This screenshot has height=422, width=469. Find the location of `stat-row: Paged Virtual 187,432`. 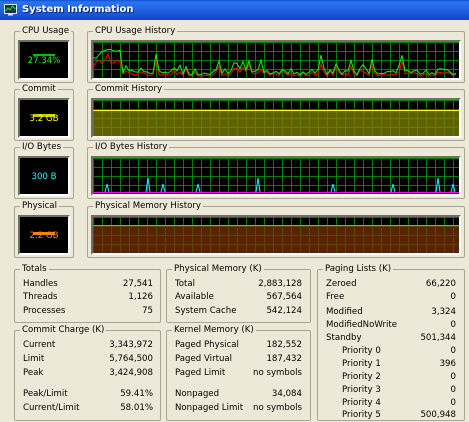

stat-row: Paged Virtual 187,432 is located at coordinates (238, 359).